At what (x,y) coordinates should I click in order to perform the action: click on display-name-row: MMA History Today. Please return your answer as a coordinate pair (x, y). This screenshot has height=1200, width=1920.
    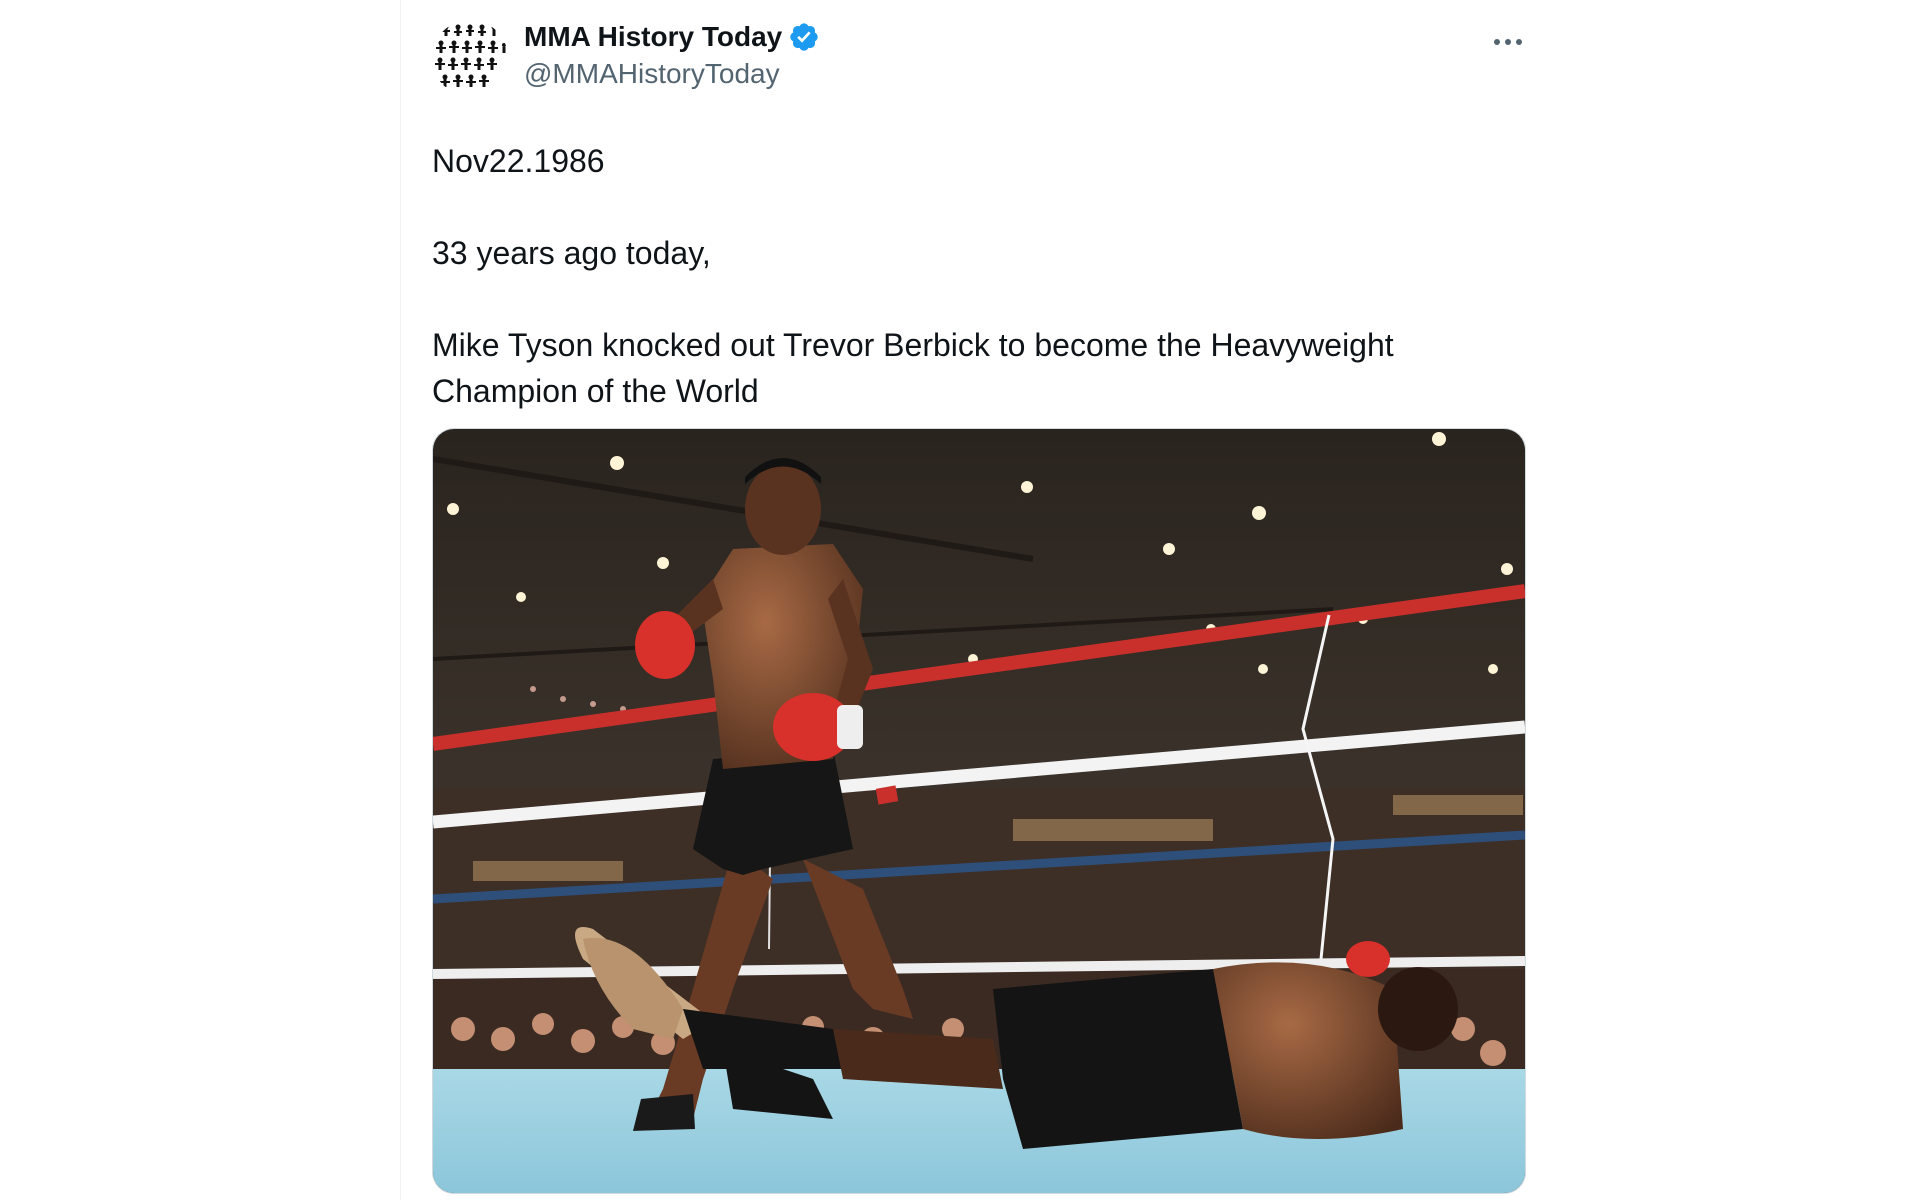
    Looking at the image, I should click on (672, 37).